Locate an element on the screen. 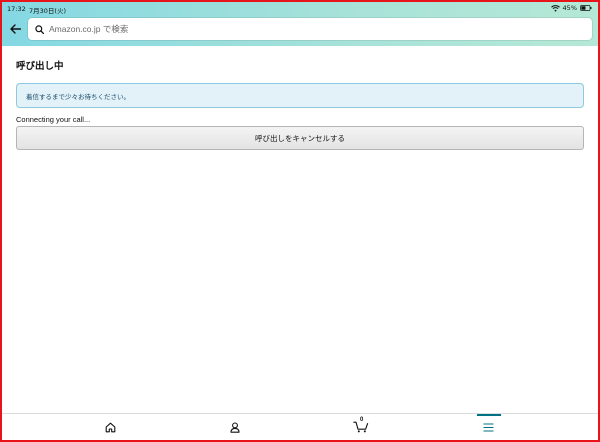 The width and height of the screenshot is (600, 442). cancel-call-button: 呼び出しをキャンセルする is located at coordinates (300, 138).